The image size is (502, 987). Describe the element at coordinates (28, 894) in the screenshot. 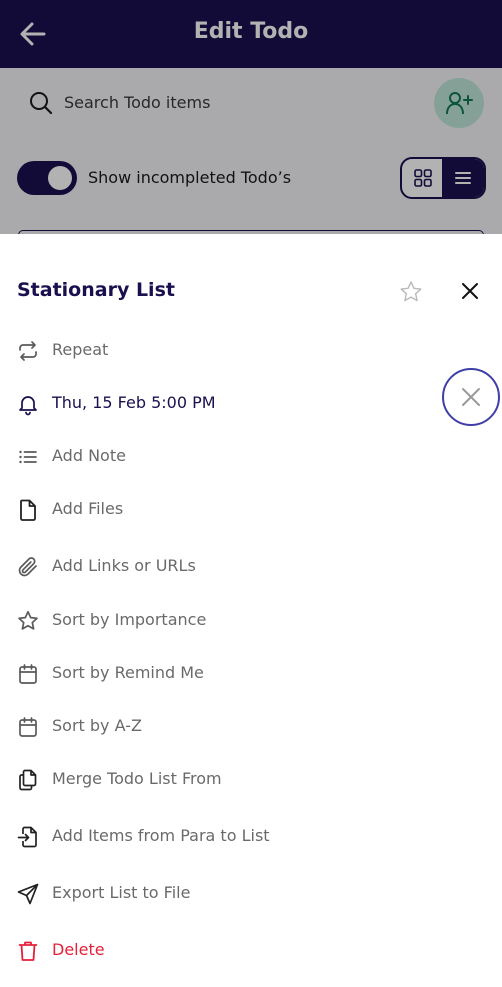

I see `send-icon` at that location.